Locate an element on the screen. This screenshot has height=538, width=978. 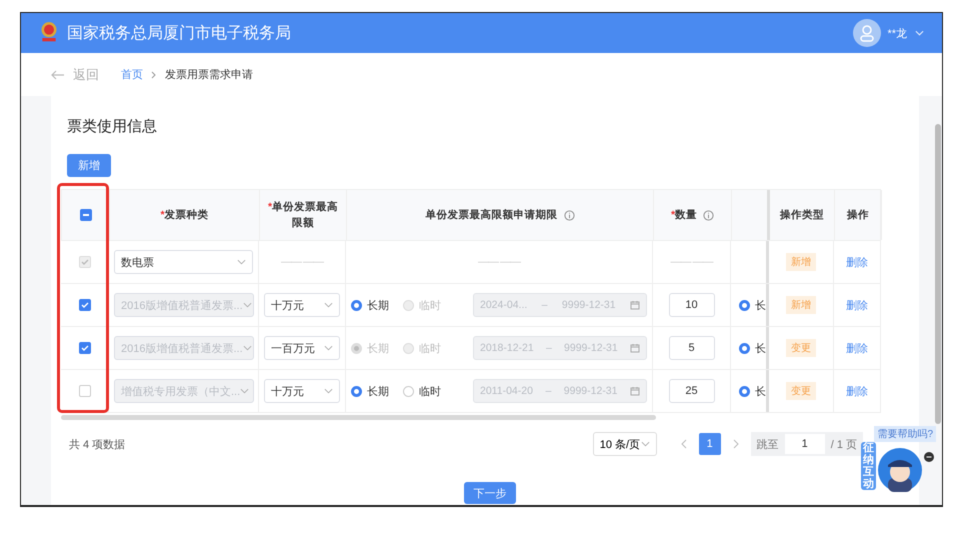
next-step-button: 下一步 is located at coordinates (490, 493).